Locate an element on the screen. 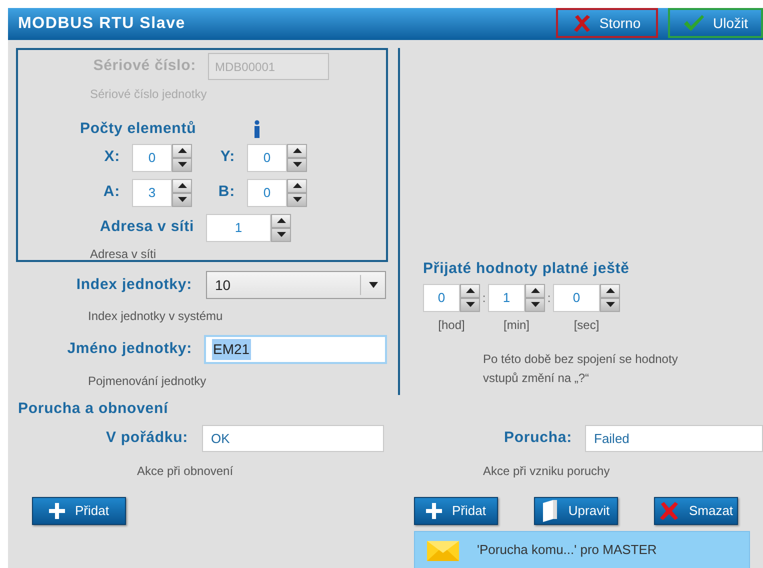 The width and height of the screenshot is (763, 568). section-title: Porucha a obnovení is located at coordinates (93, 409).